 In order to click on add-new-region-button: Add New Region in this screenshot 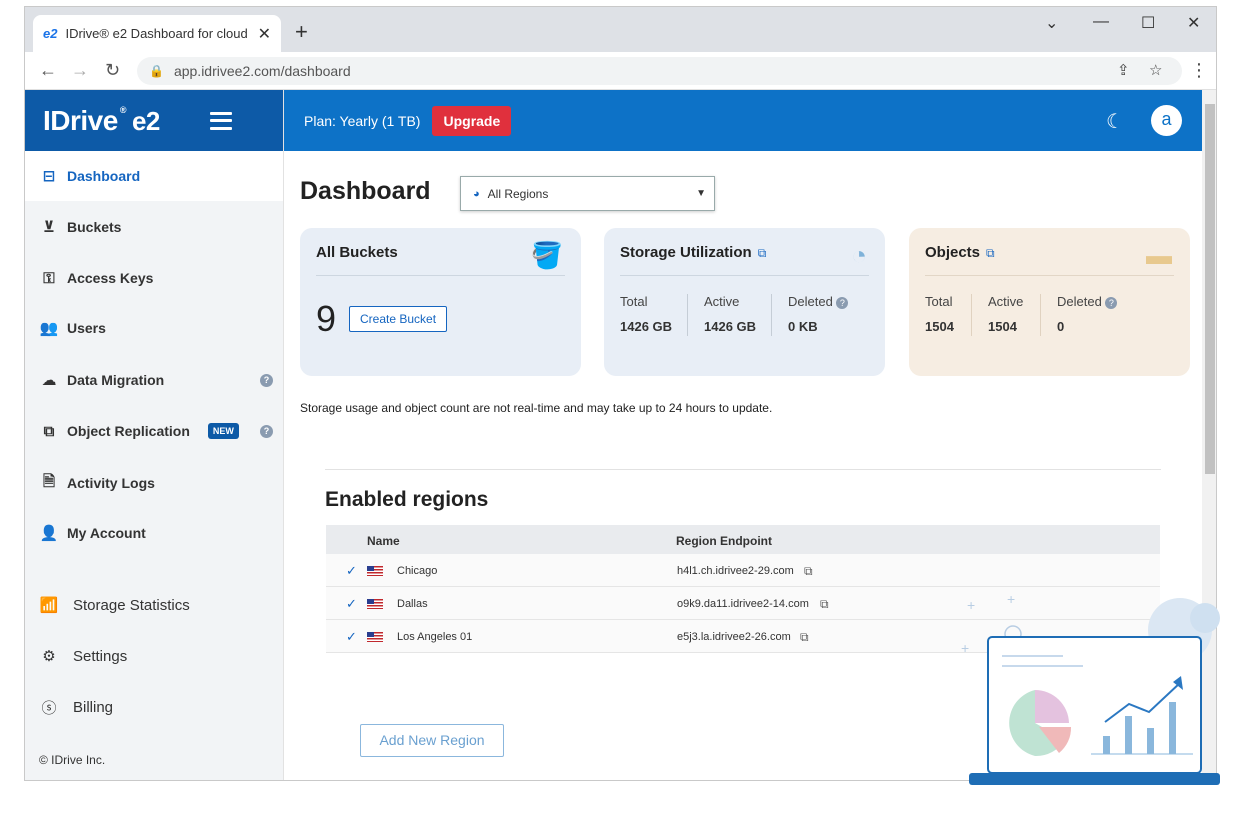, I will do `click(432, 740)`.